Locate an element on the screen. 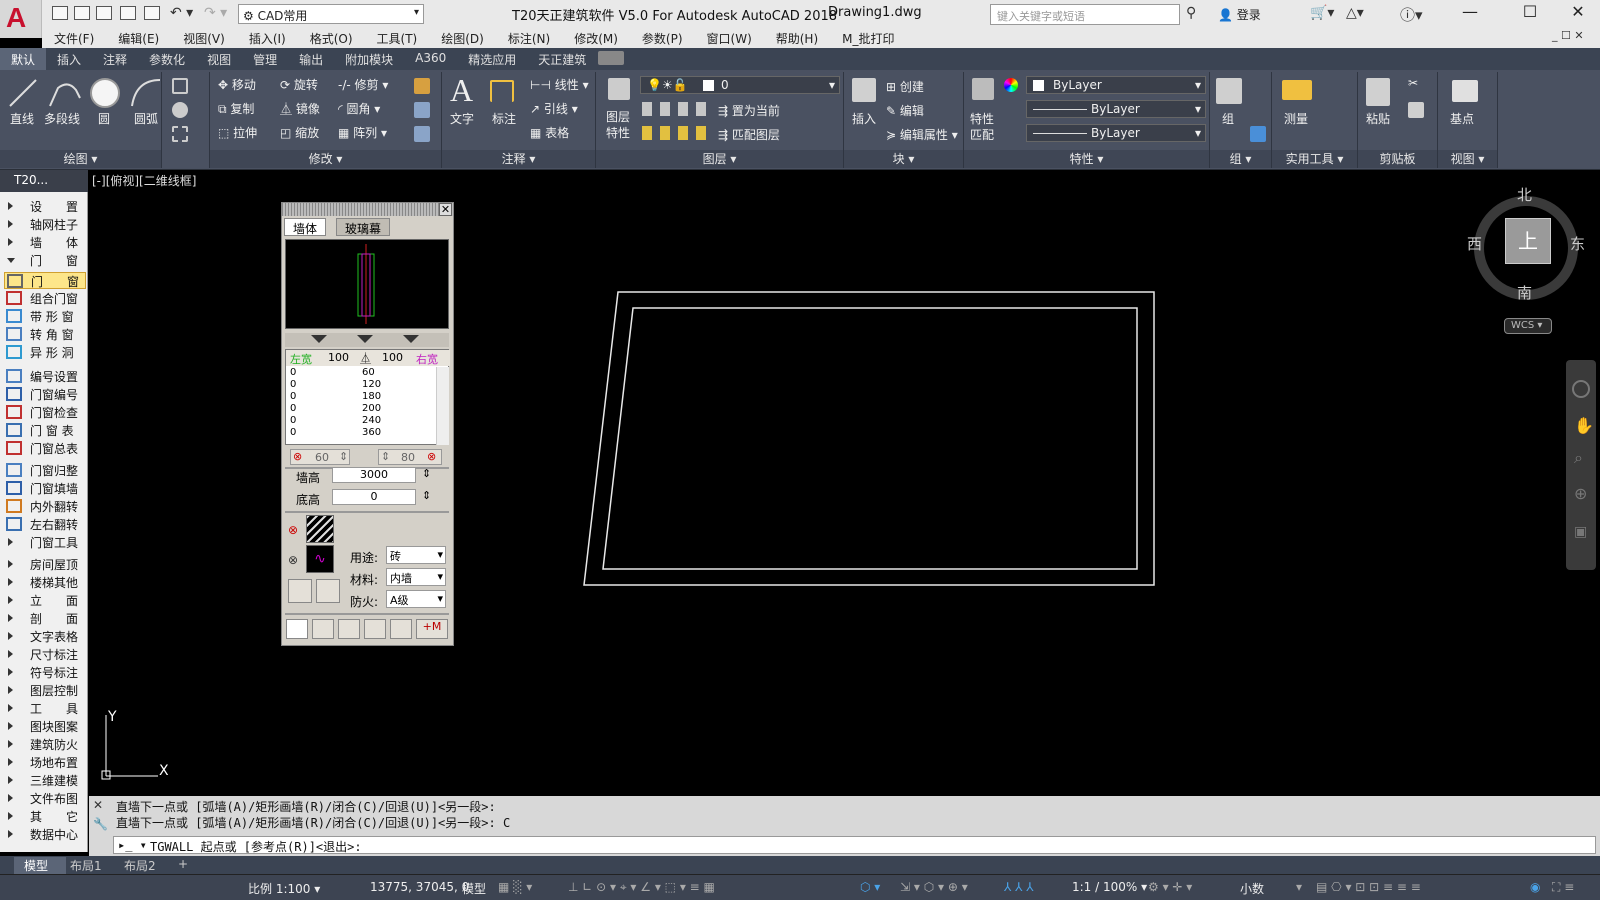  dialog-titlebar is located at coordinates (367, 209).